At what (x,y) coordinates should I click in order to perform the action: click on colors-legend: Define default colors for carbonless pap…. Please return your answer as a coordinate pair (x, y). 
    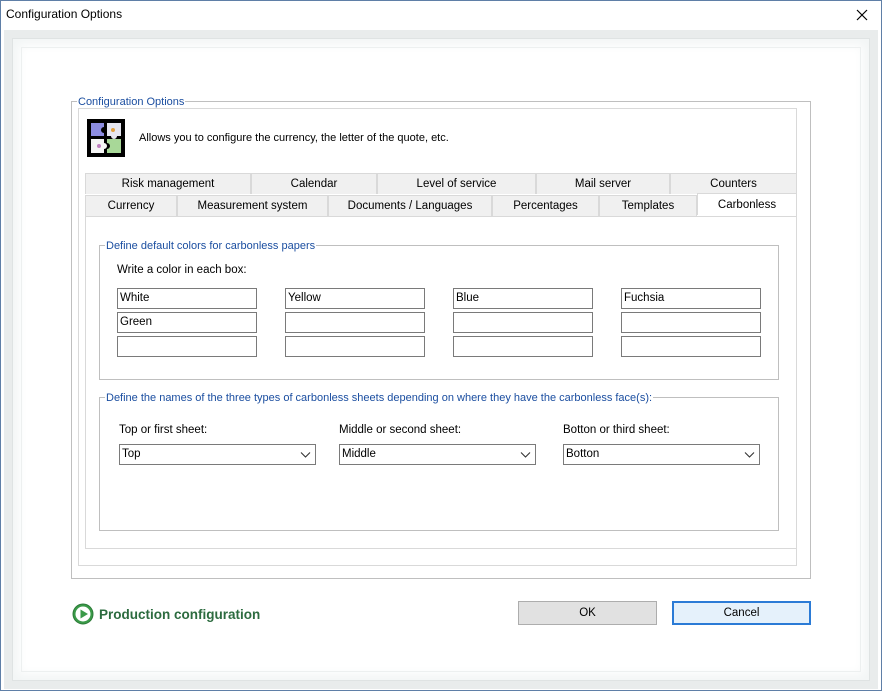
    Looking at the image, I should click on (211, 246).